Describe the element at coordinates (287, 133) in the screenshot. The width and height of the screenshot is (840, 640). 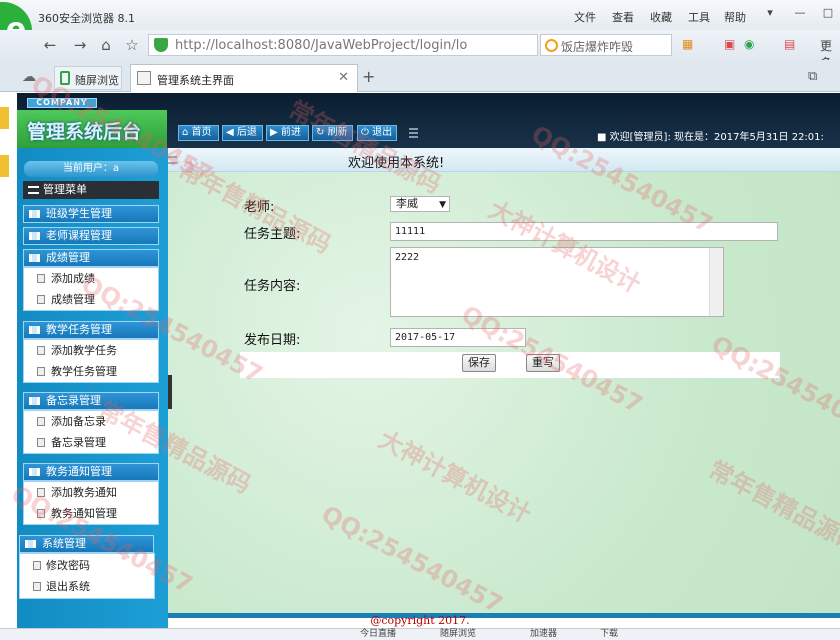
I see `forward-button: ▶ 前进` at that location.